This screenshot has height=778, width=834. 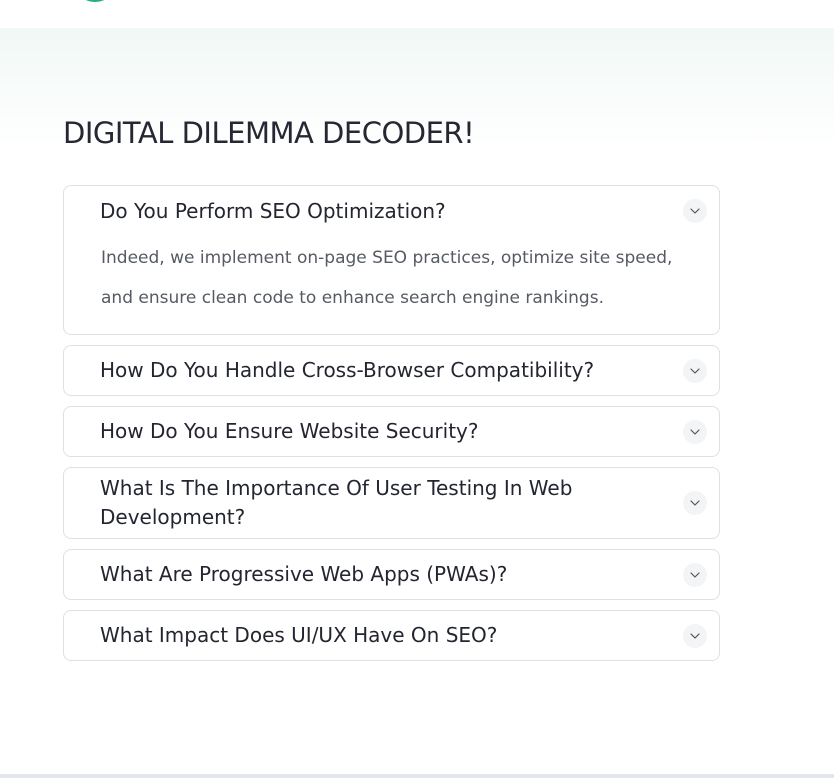 I want to click on faq-question: How Do You Ensure Website Security?, so click(x=289, y=431).